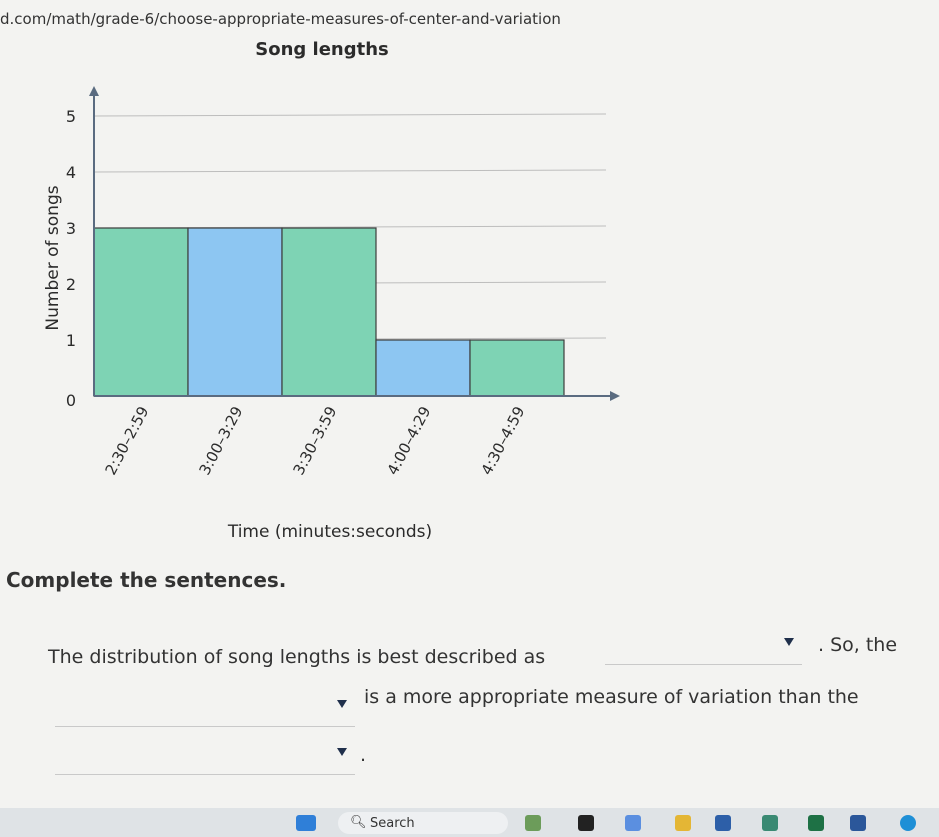 Image resolution: width=939 pixels, height=837 pixels. I want to click on windows-start-icon, so click(306, 823).